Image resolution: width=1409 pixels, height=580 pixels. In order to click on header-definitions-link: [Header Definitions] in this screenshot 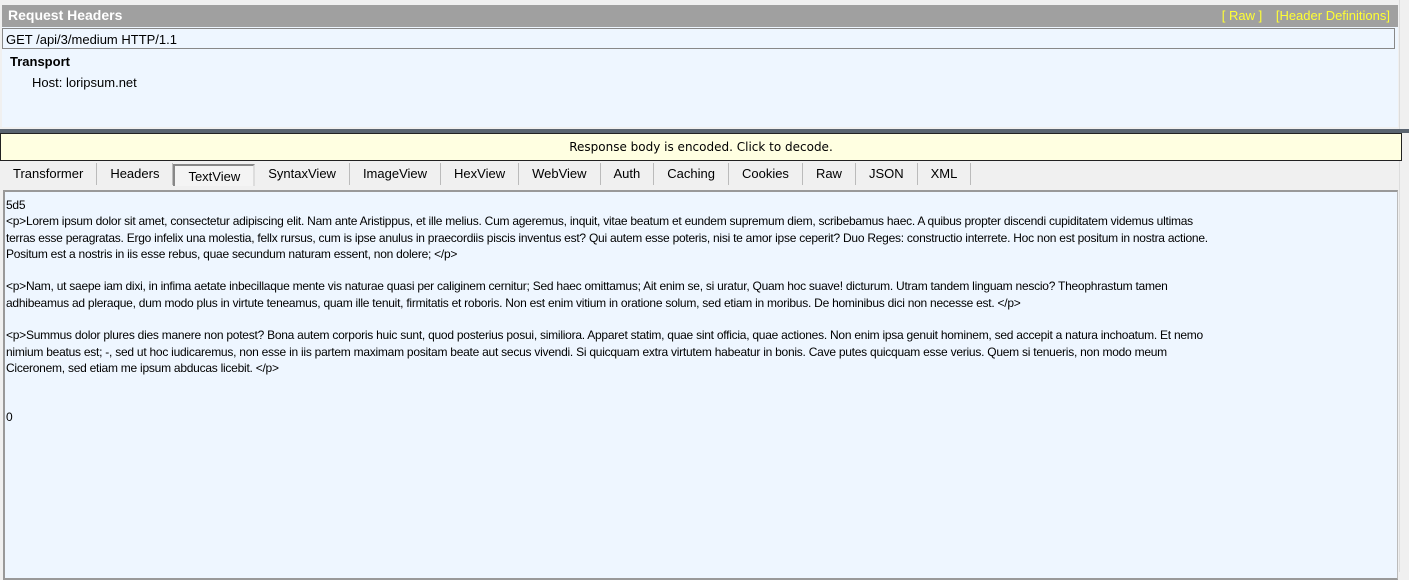, I will do `click(1333, 15)`.